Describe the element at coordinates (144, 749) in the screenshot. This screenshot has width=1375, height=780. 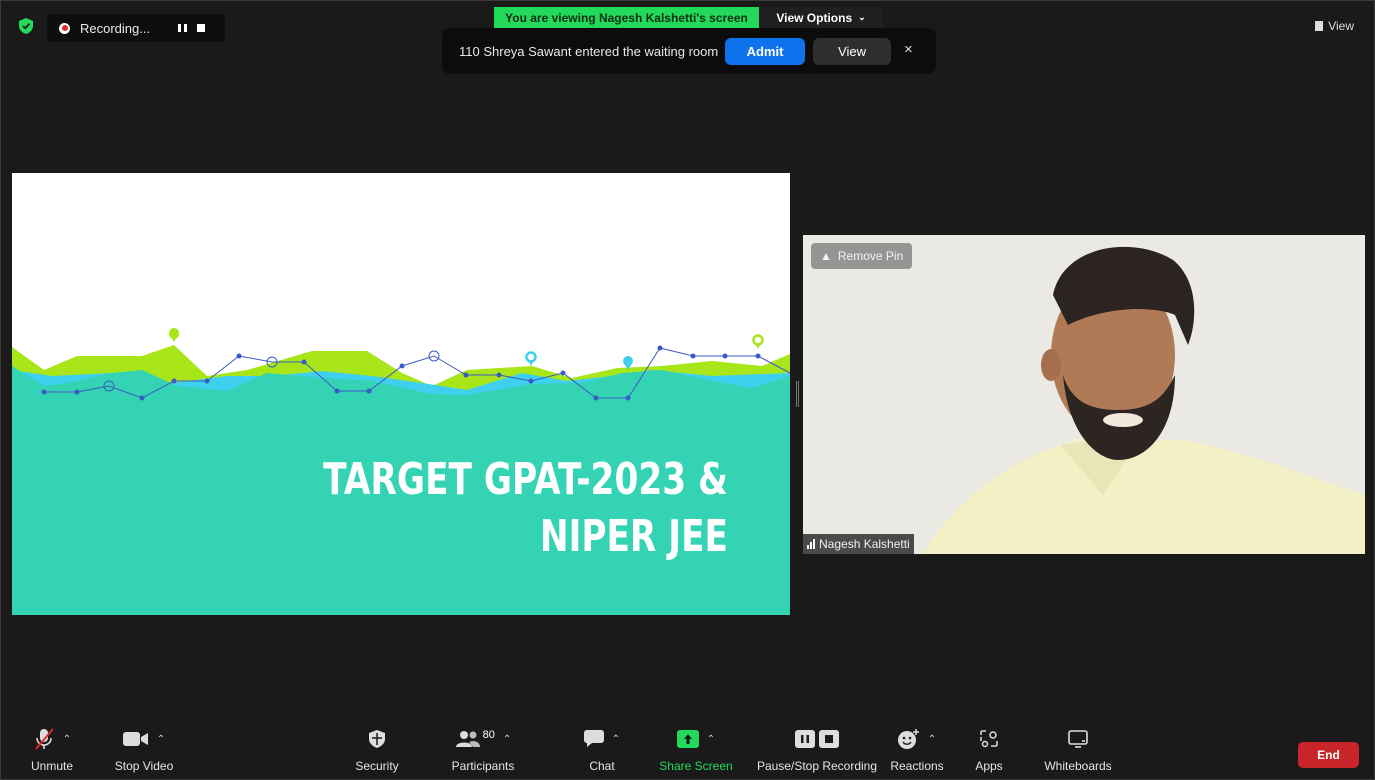
I see `stop-video-button: ⌃ Stop Video` at that location.